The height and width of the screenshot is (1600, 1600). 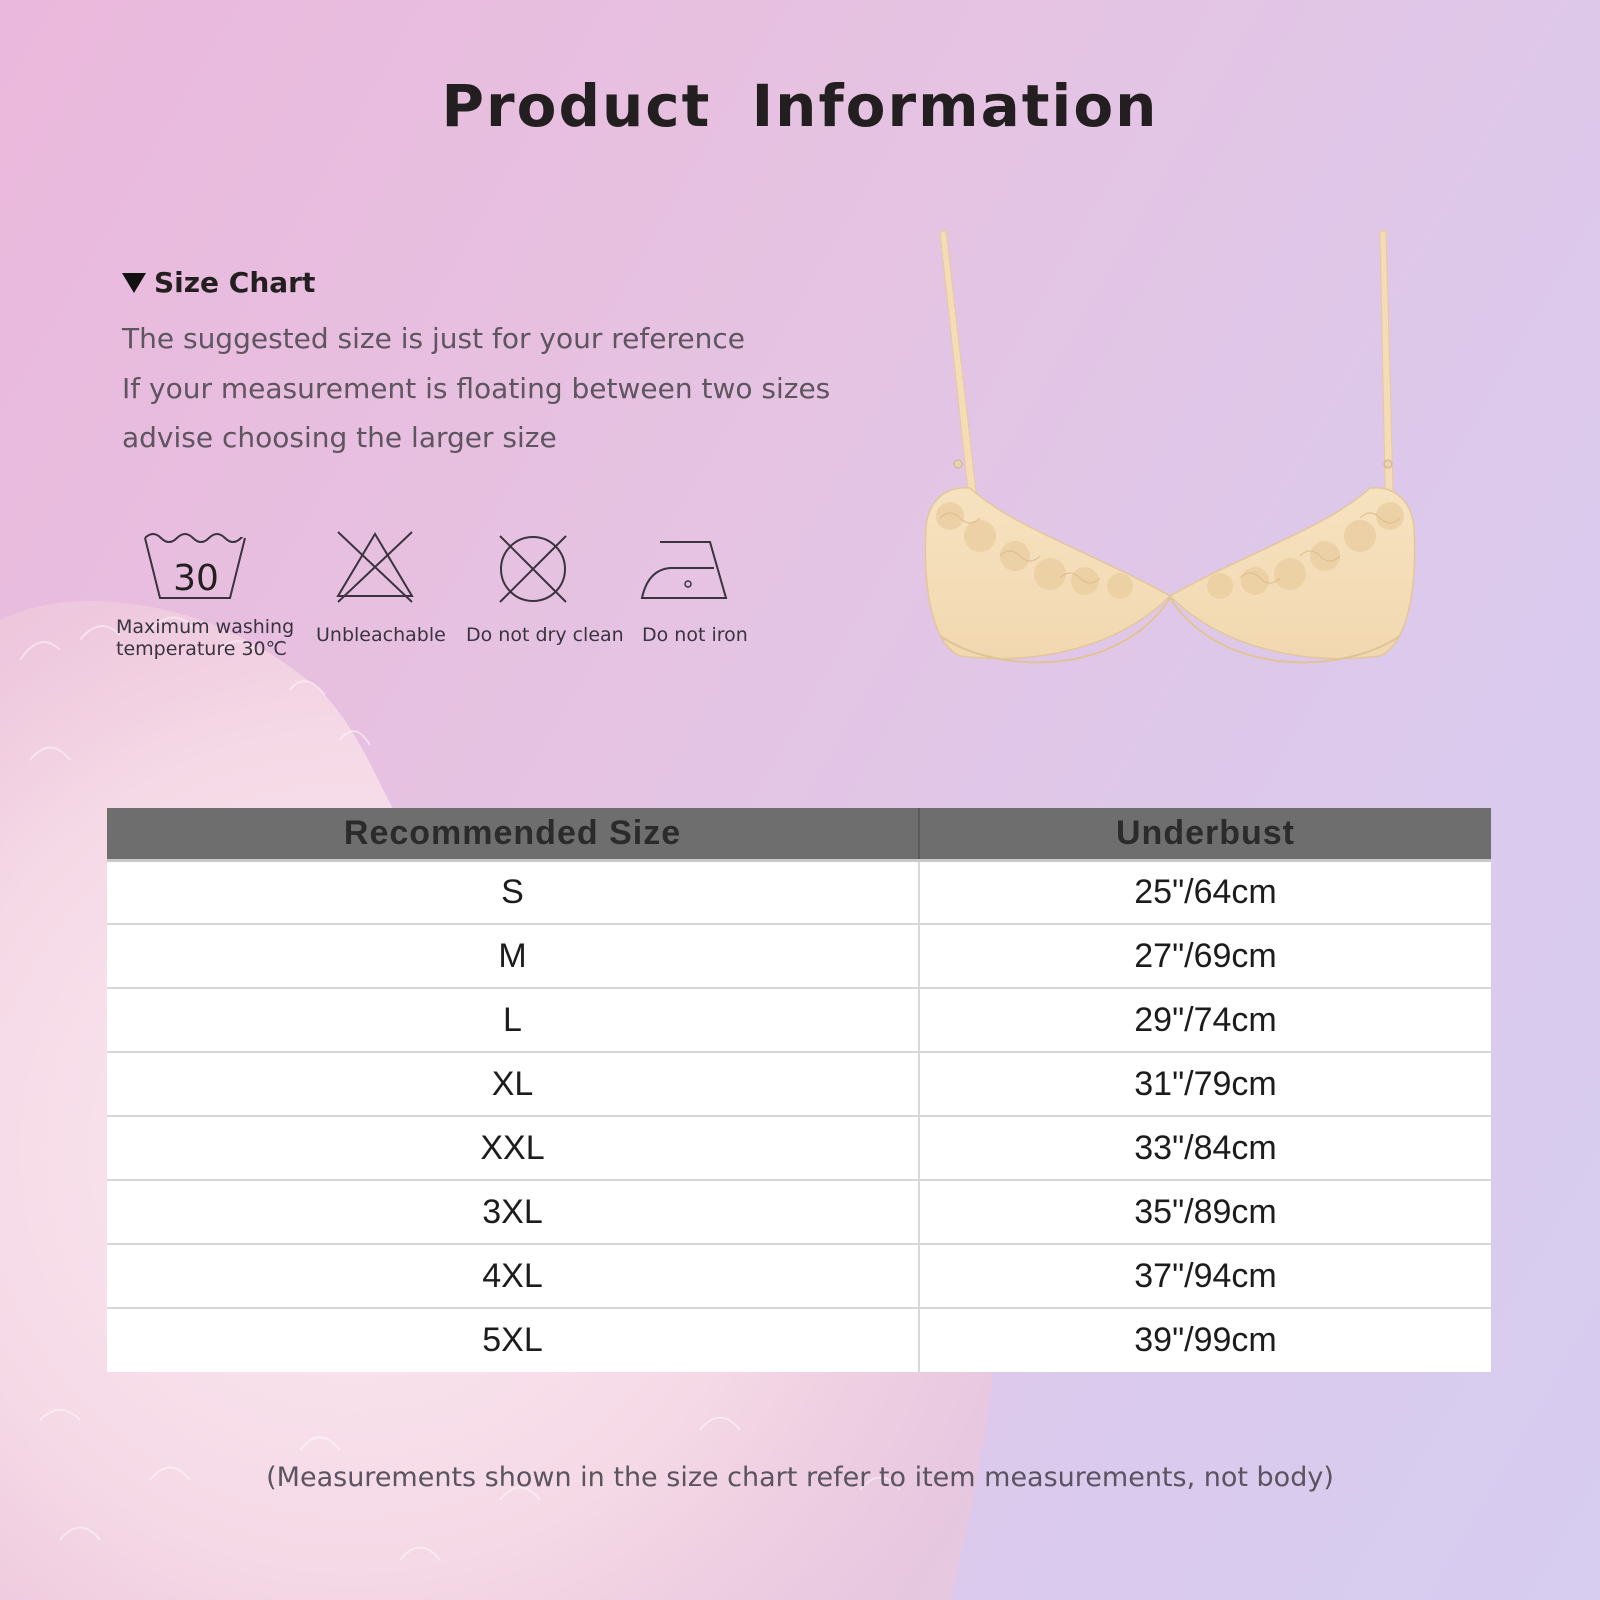 I want to click on wash-30-label: Maximum washing temperature 30℃, so click(x=205, y=638).